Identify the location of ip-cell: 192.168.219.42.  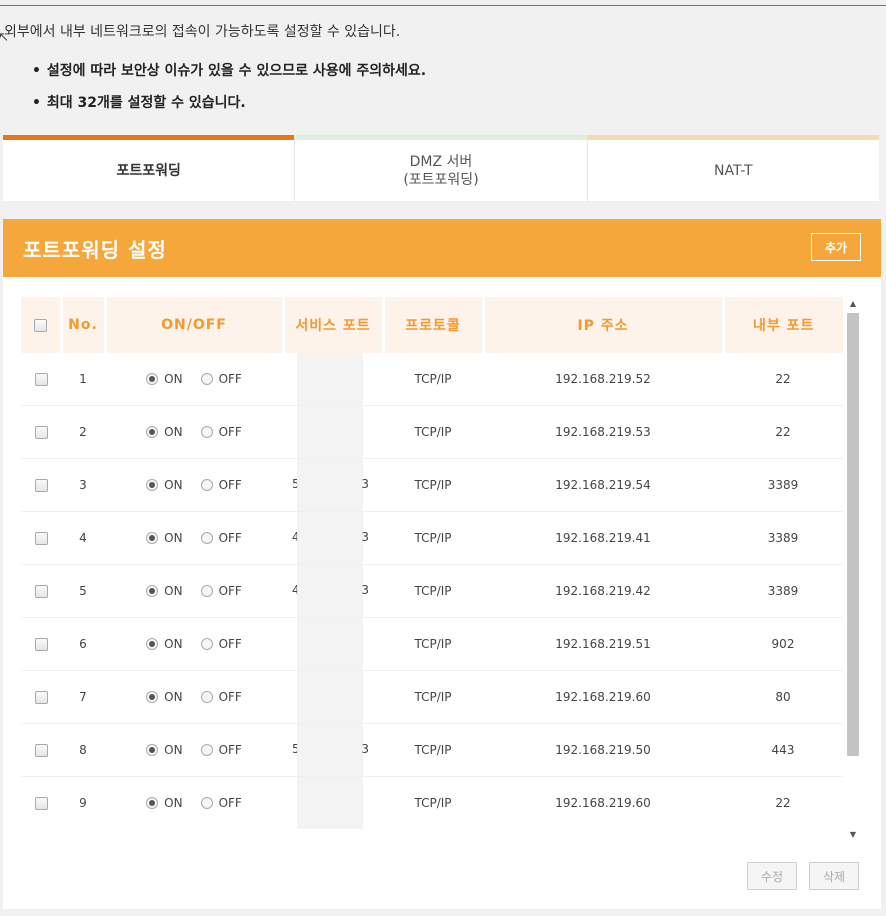
(603, 591).